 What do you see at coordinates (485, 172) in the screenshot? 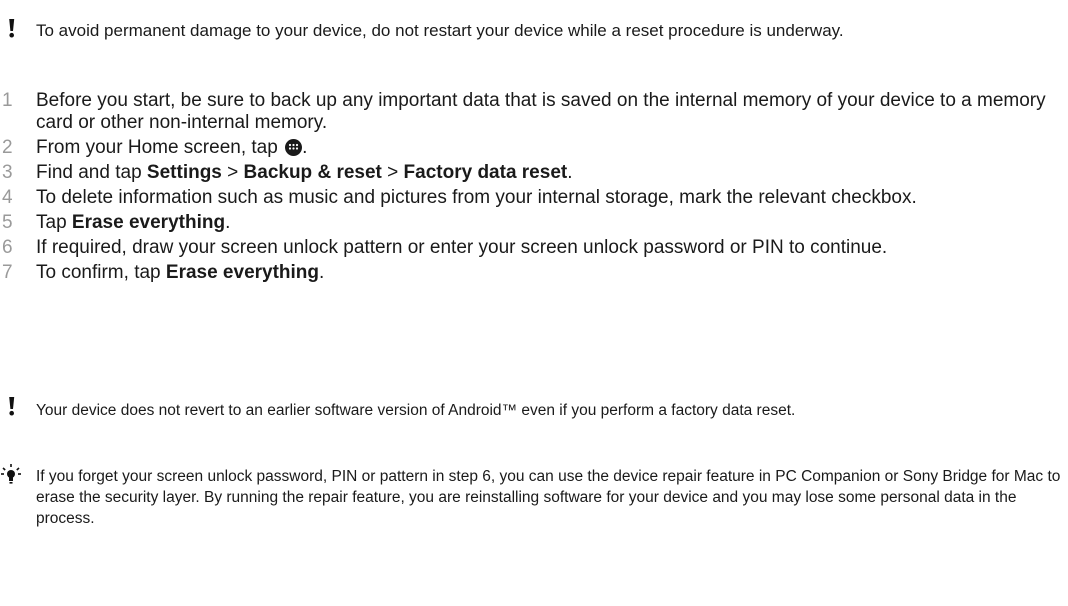
I see `factory-data-reset-label: Factory data reset` at bounding box center [485, 172].